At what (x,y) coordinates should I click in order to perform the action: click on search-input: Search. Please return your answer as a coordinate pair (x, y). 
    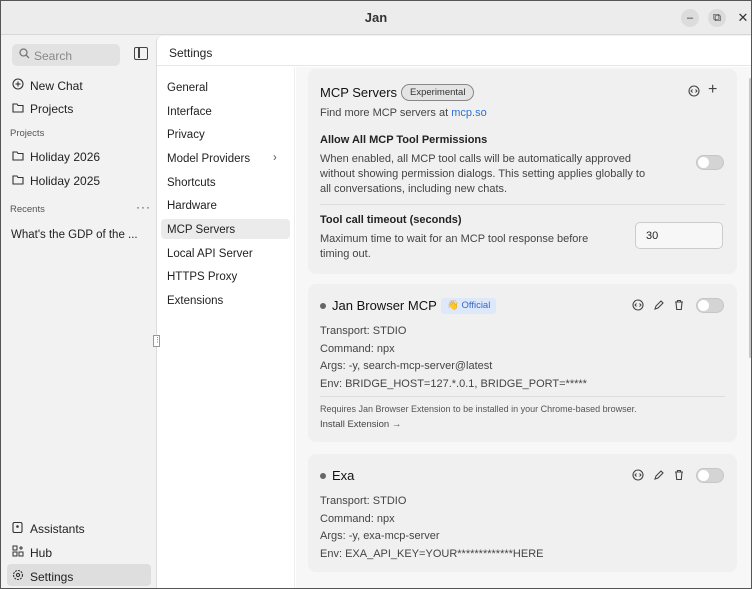
    Looking at the image, I should click on (66, 55).